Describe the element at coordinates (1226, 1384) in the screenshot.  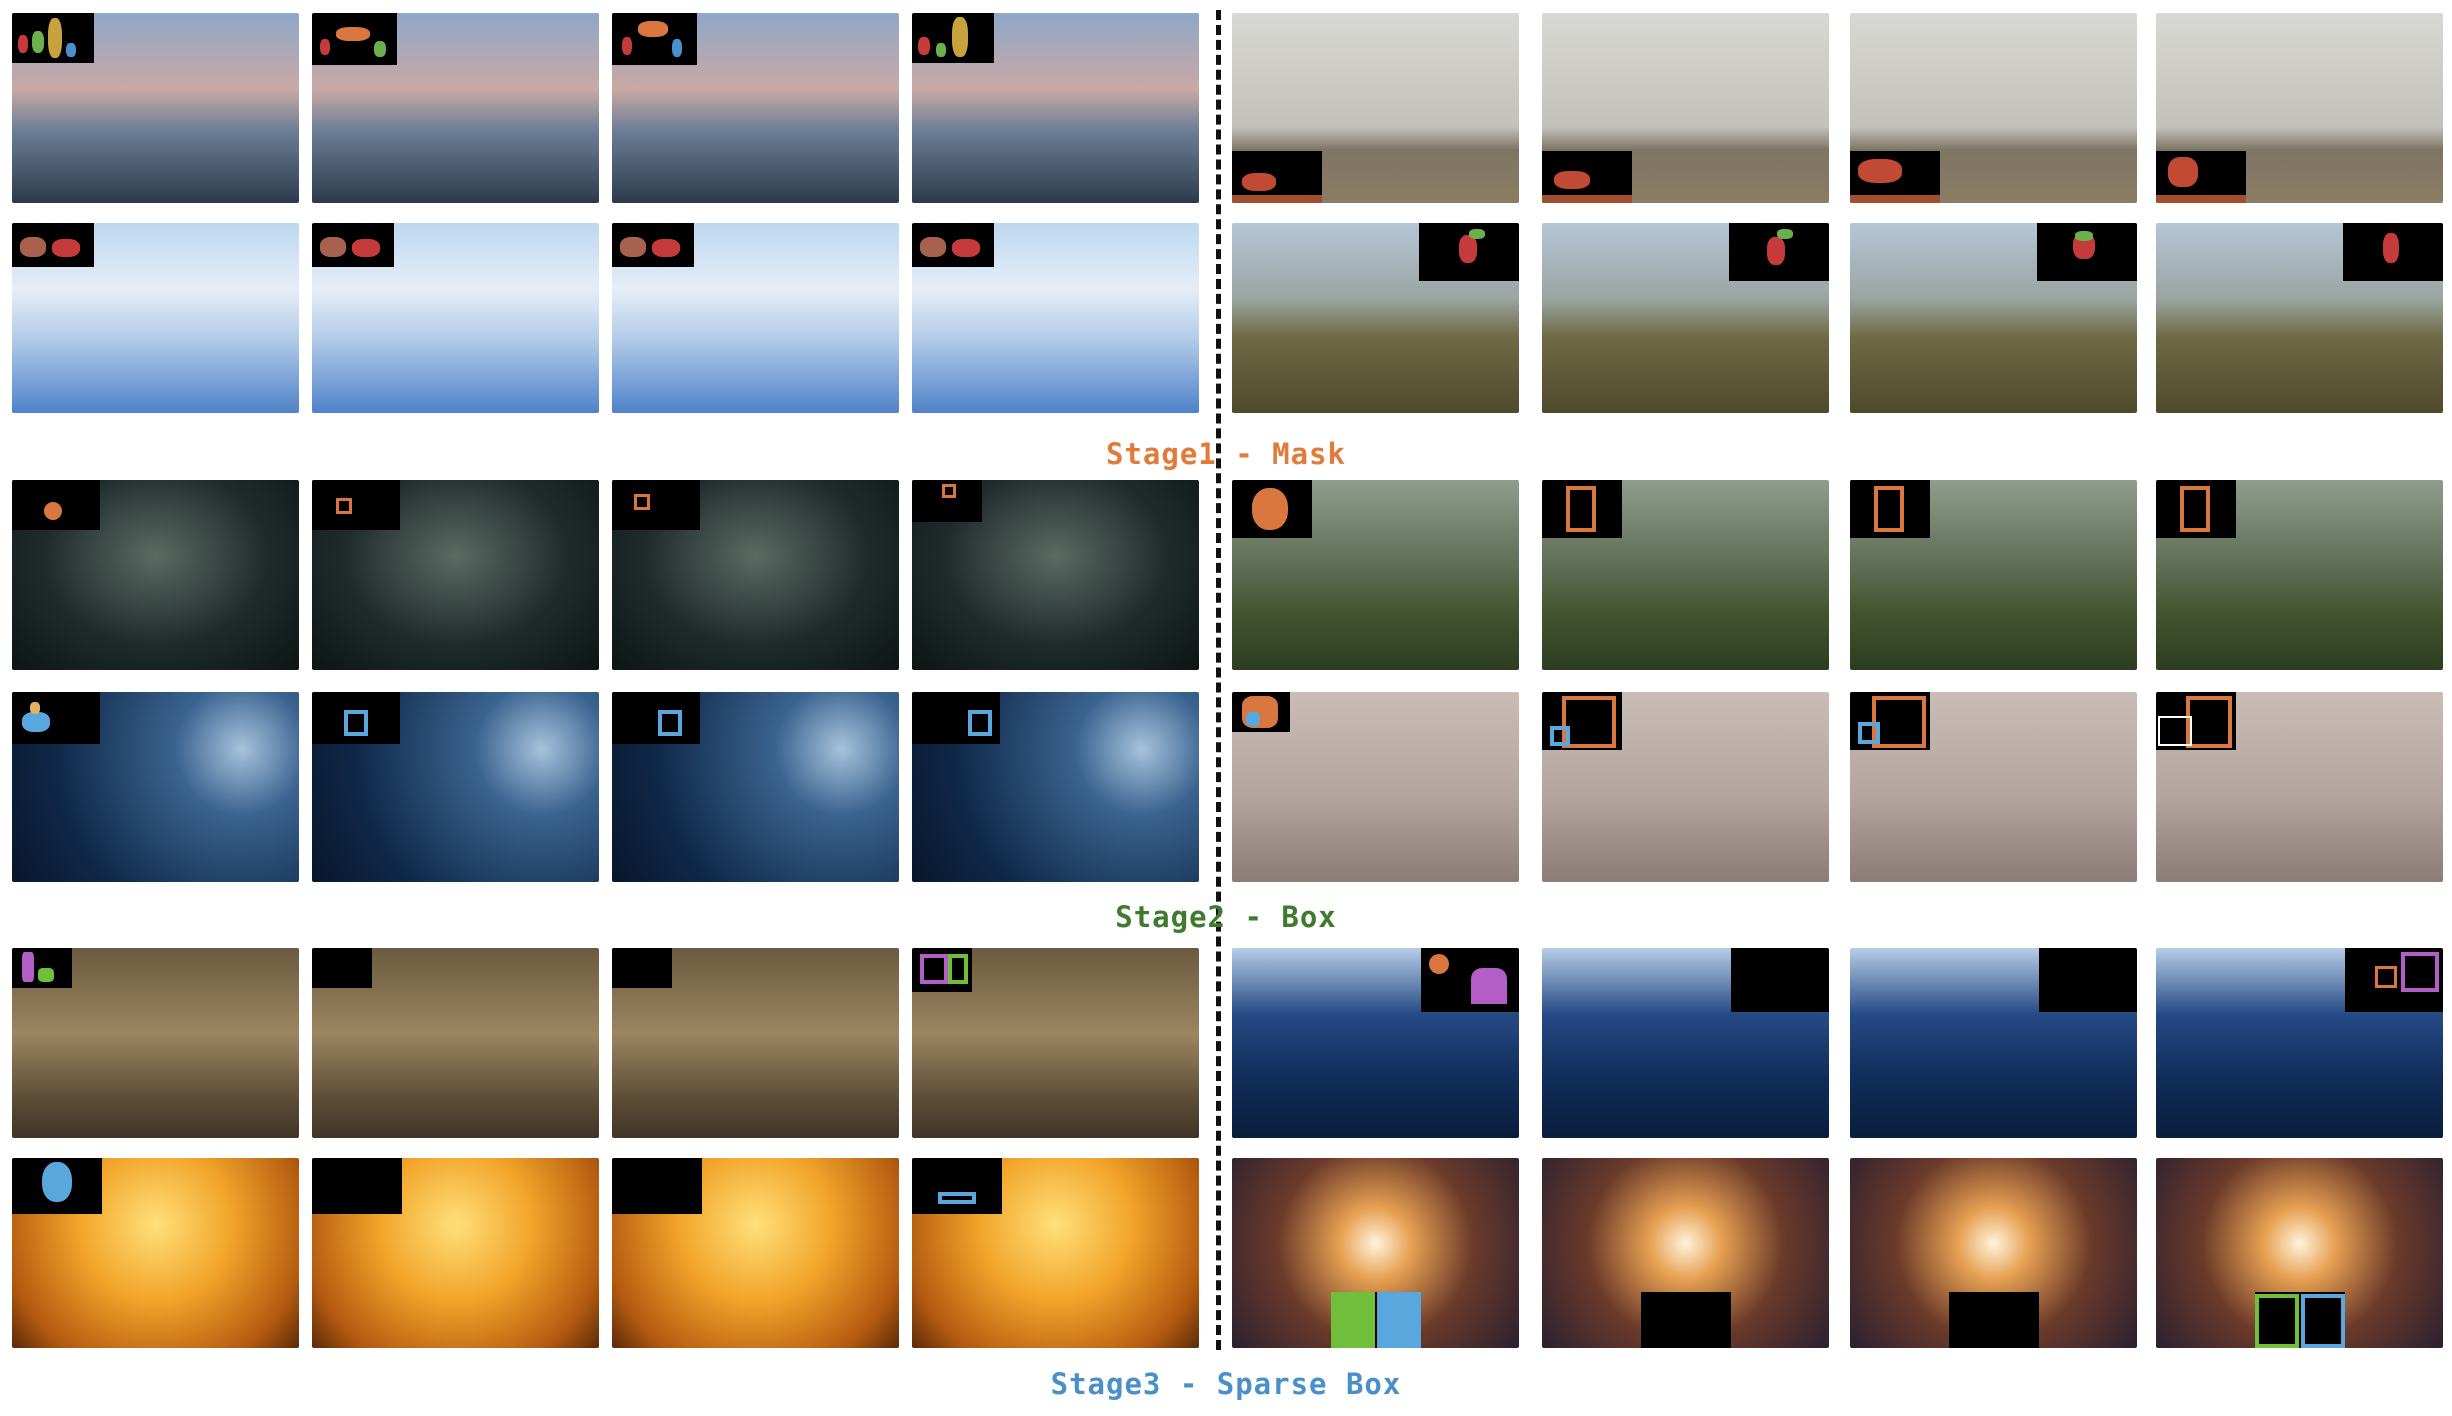
I see `stage3-label: Stage3 - Sparse Box` at that location.